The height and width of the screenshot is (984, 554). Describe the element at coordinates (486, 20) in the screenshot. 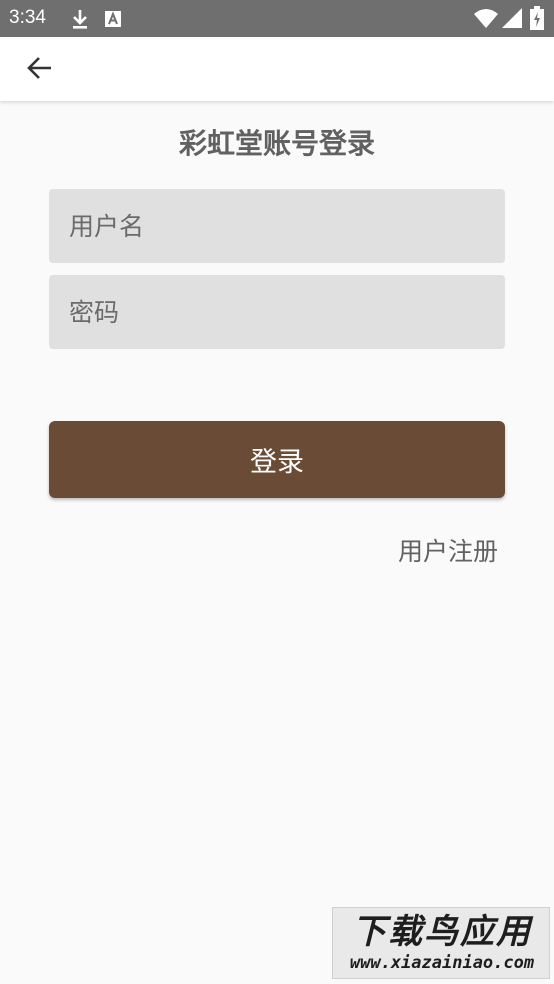

I see `wifi-icon` at that location.